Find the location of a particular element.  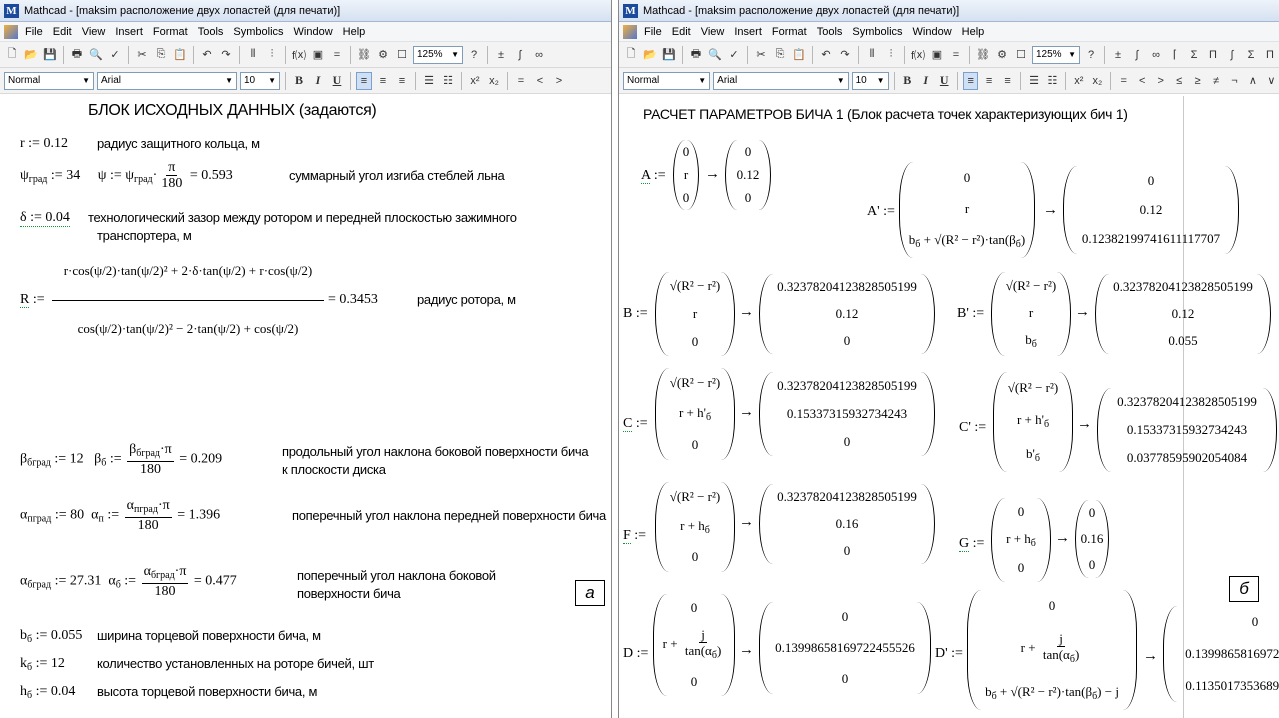

calculator-toolbar-icon: ± is located at coordinates (1118, 55).